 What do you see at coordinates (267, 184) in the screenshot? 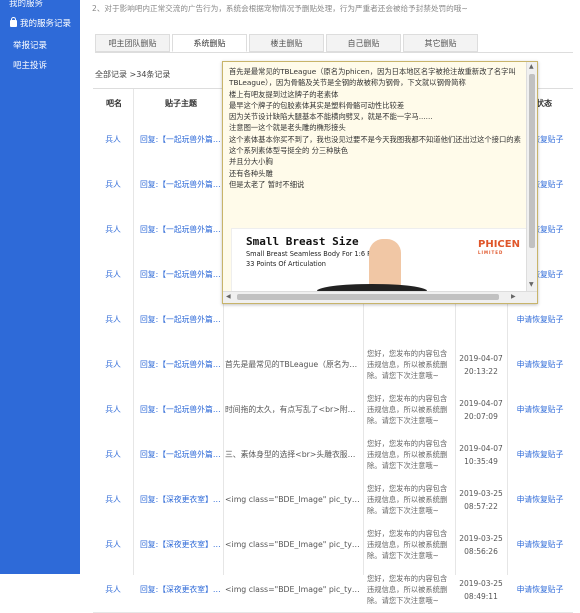
I see `popup-line: 但是太老了 暂时不细说` at bounding box center [267, 184].